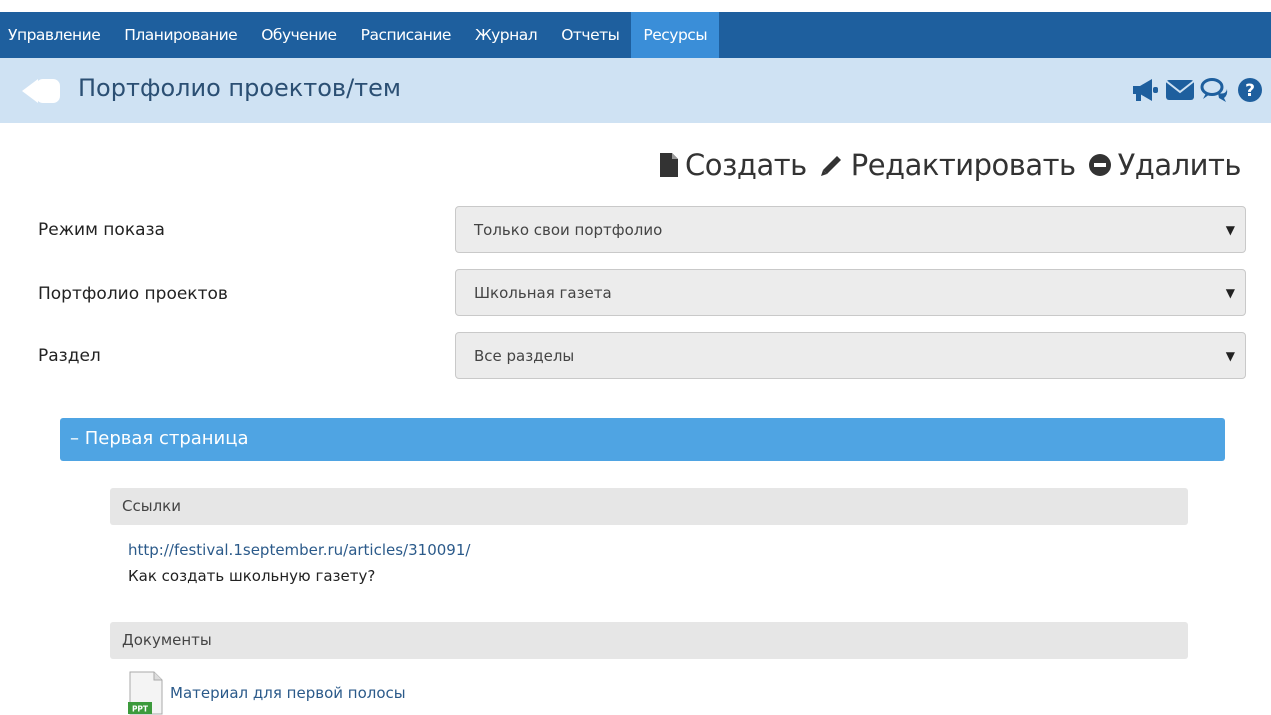 The image size is (1271, 715). I want to click on nav-item-management: Управление, so click(56, 35).